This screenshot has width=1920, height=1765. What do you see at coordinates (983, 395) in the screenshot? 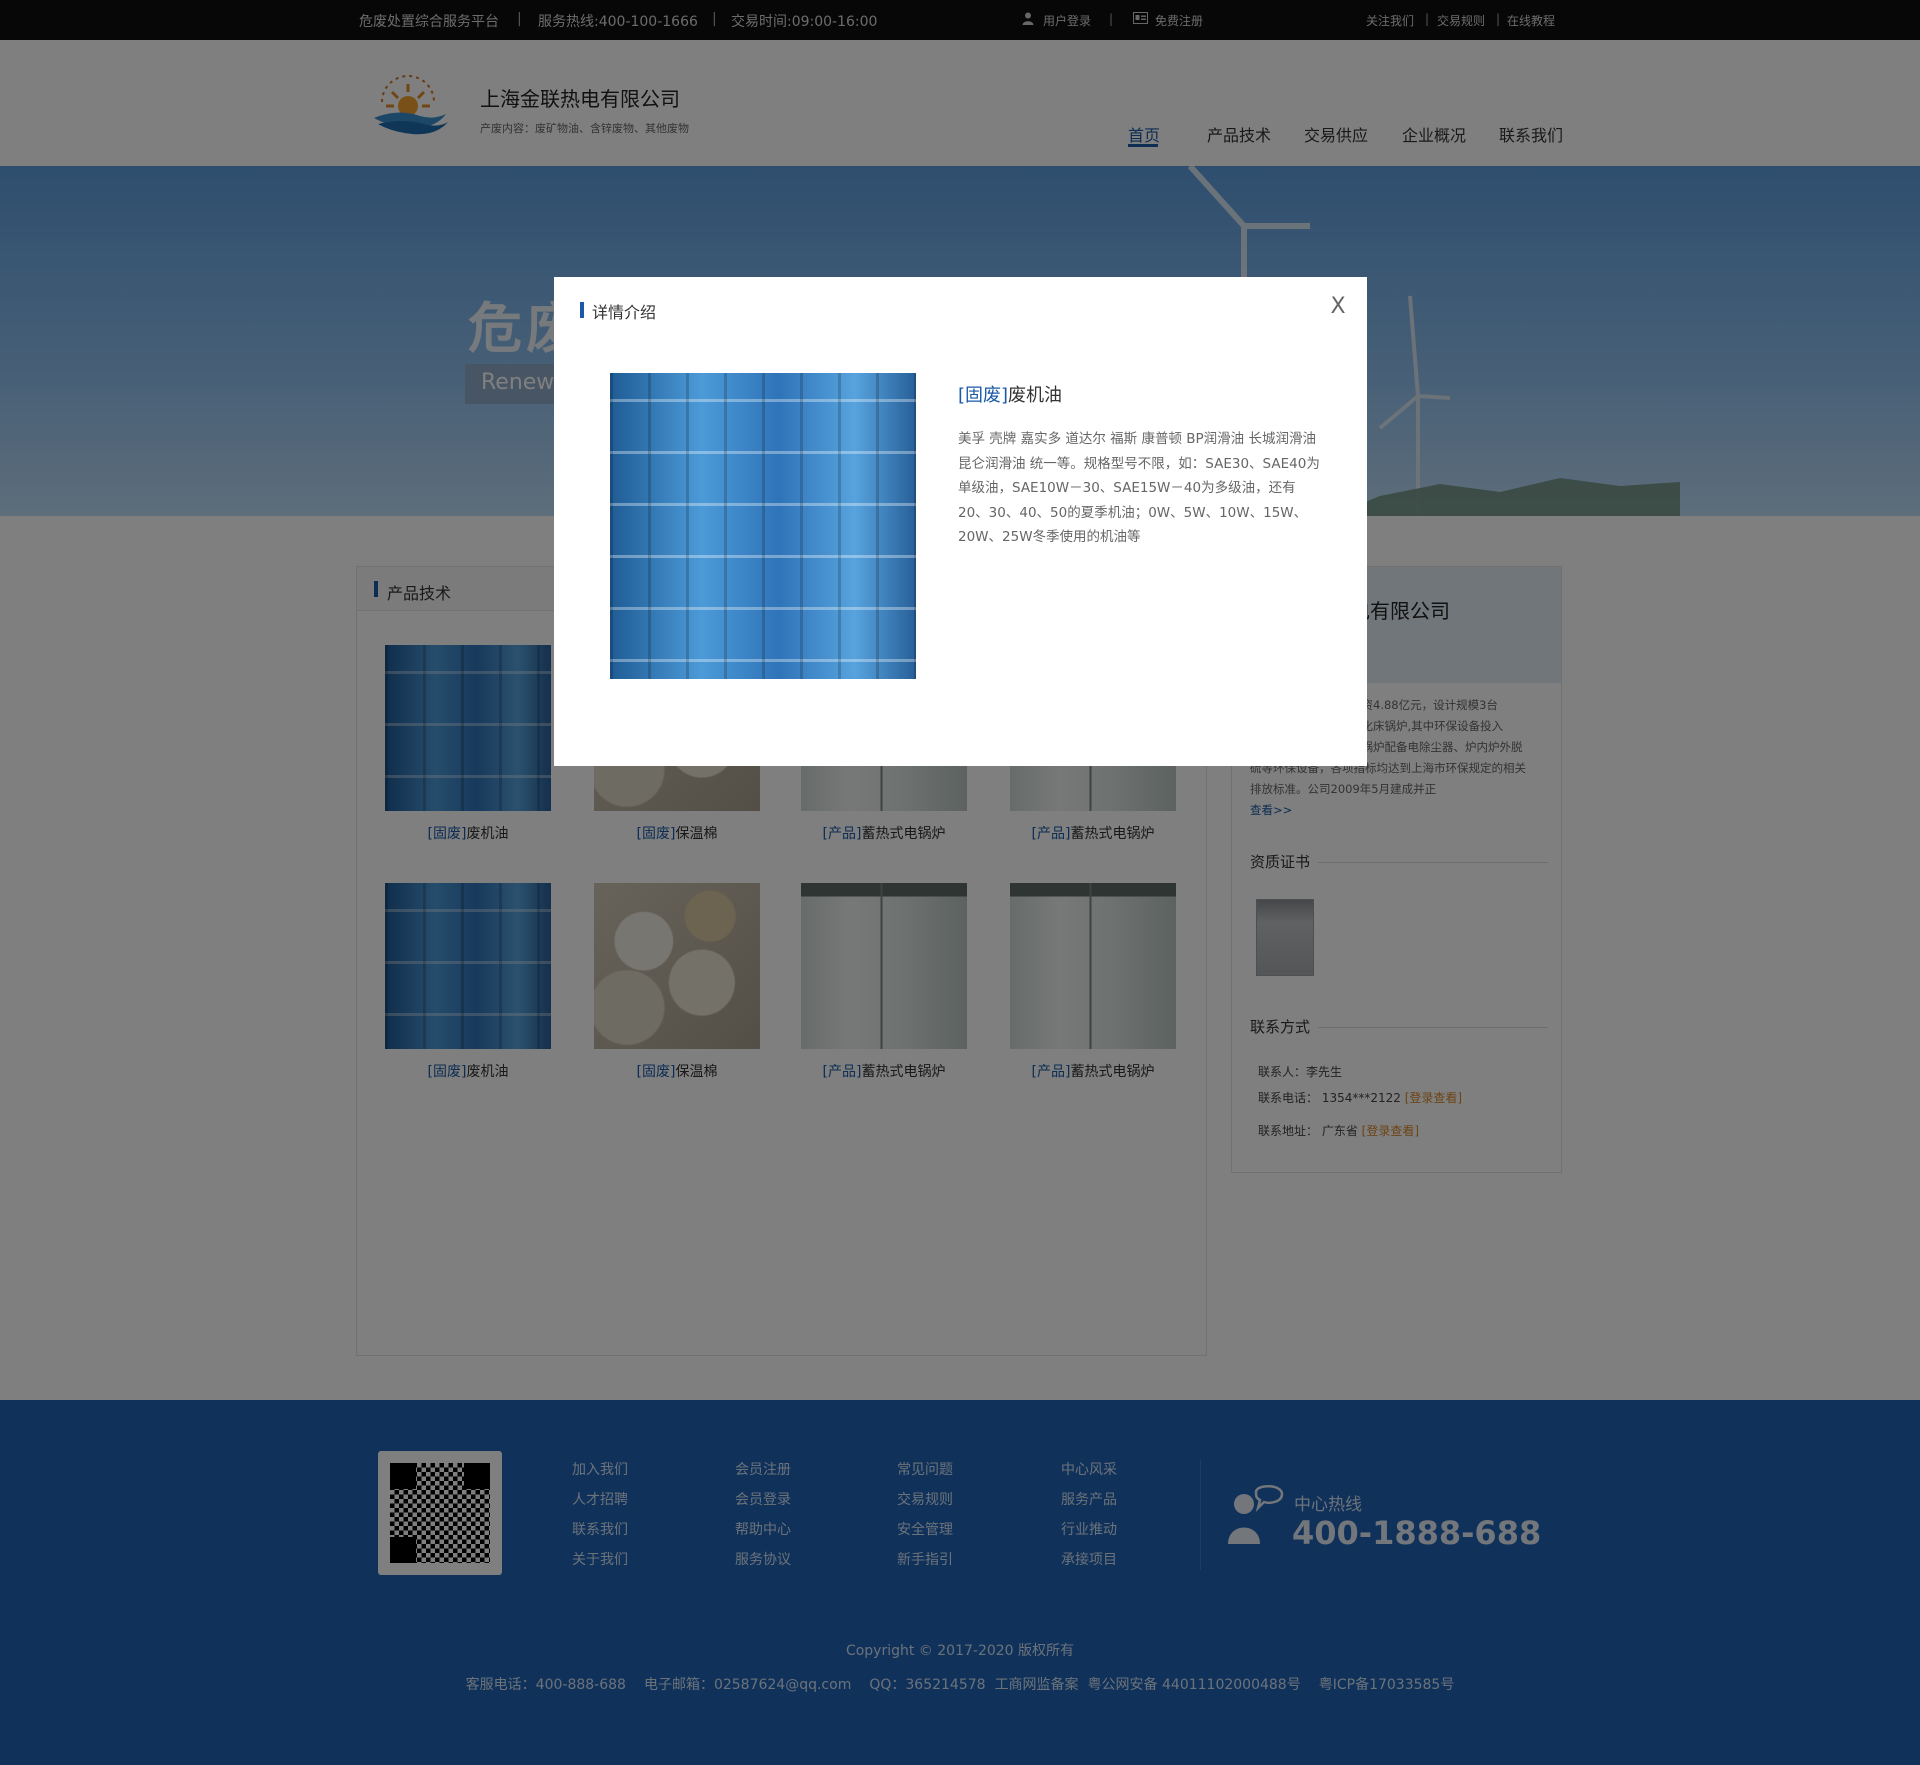
I see `product-tag: [固废]` at bounding box center [983, 395].